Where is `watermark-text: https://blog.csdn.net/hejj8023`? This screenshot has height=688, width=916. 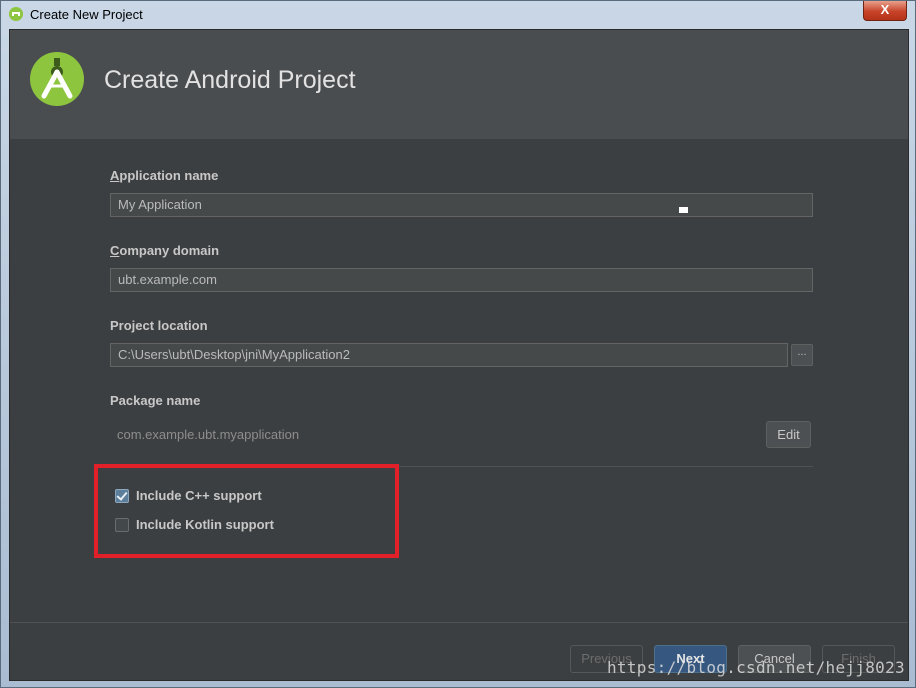
watermark-text: https://blog.csdn.net/hejj8023 is located at coordinates (756, 667).